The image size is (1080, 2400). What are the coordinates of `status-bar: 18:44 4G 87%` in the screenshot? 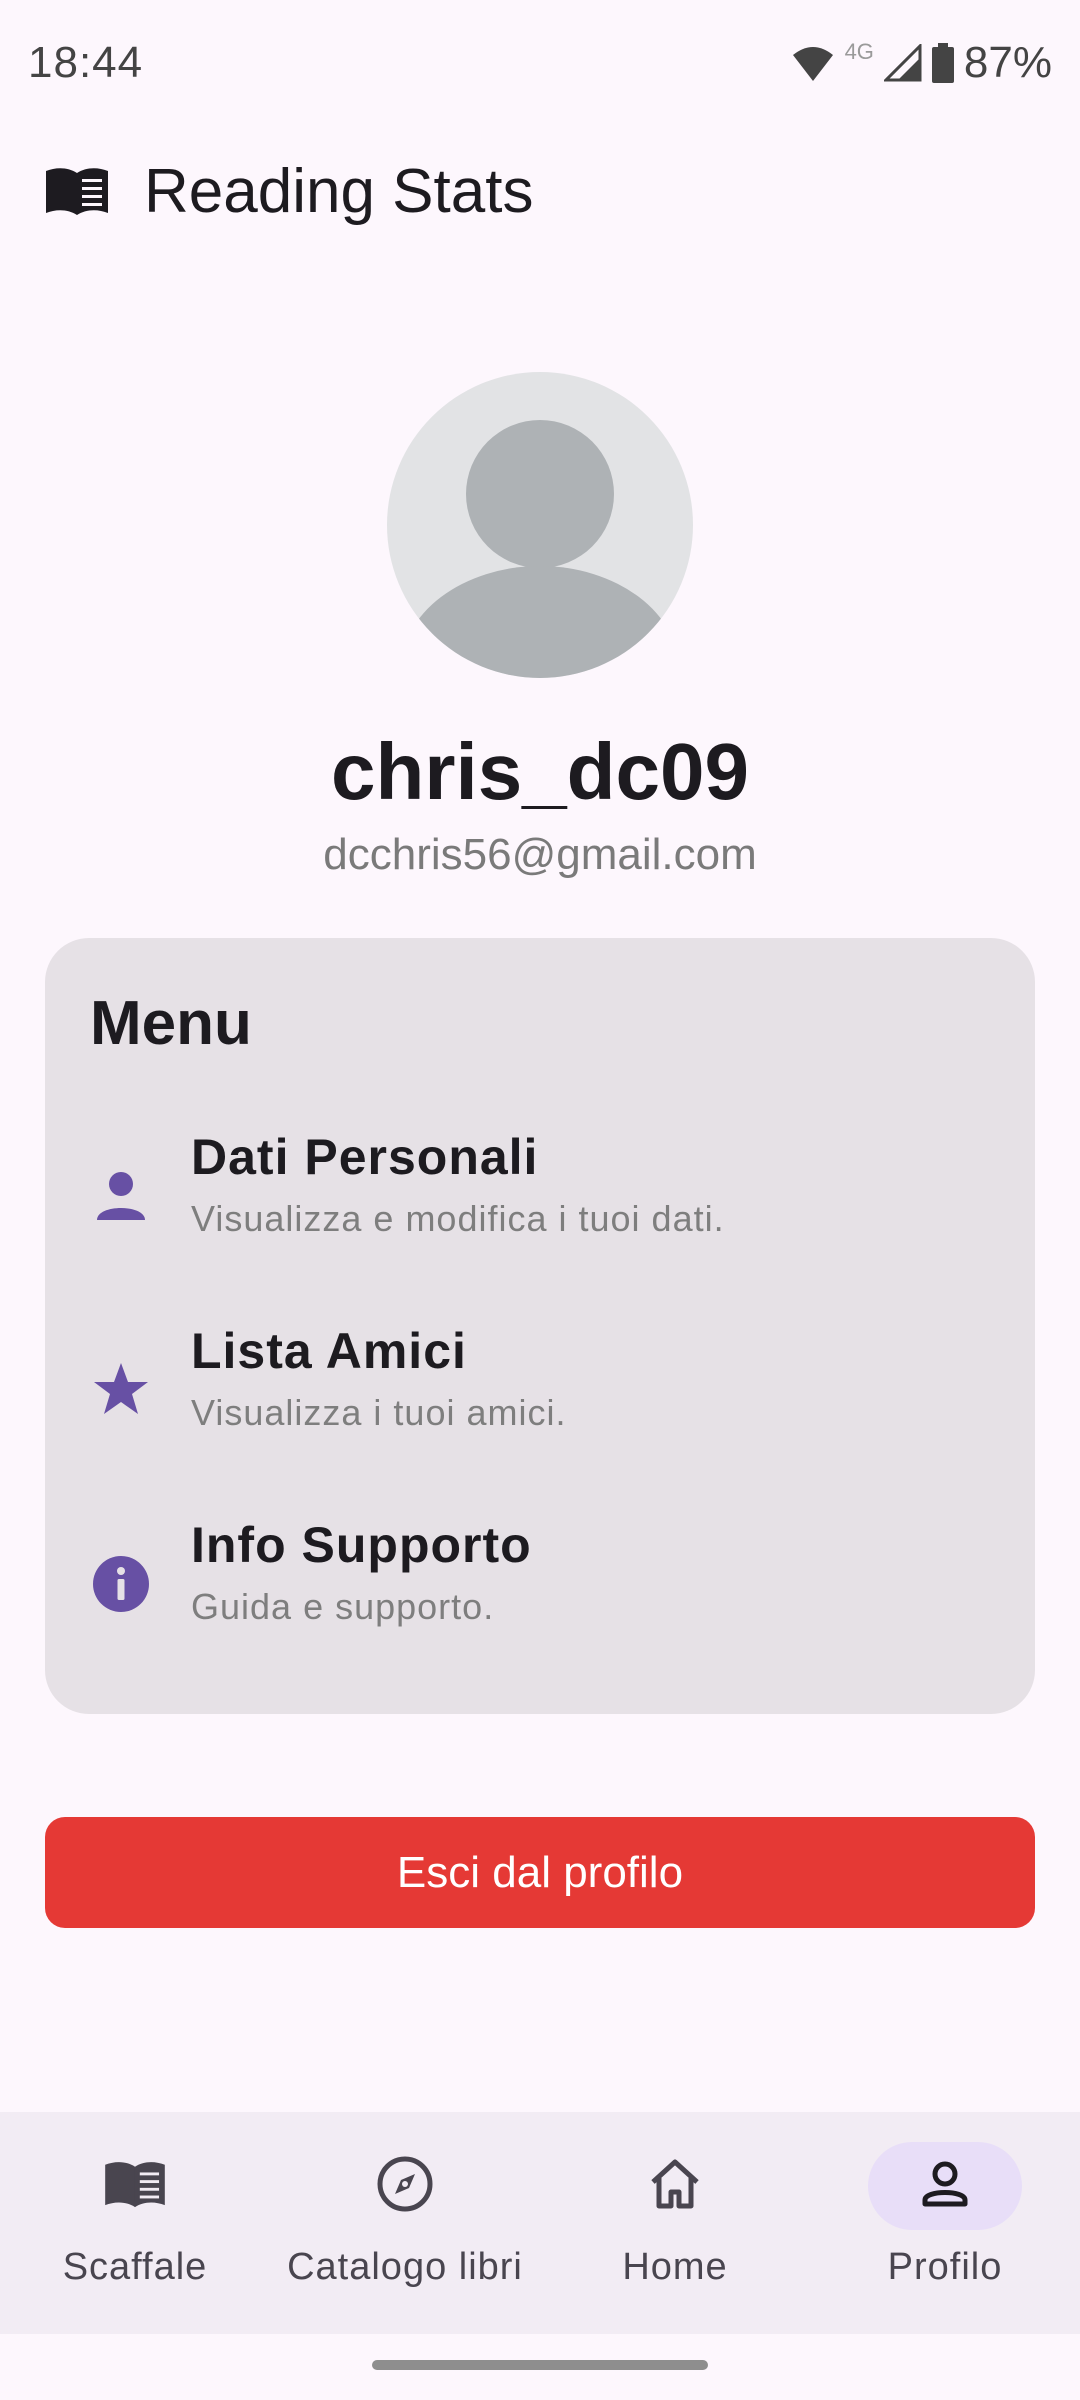 It's located at (540, 63).